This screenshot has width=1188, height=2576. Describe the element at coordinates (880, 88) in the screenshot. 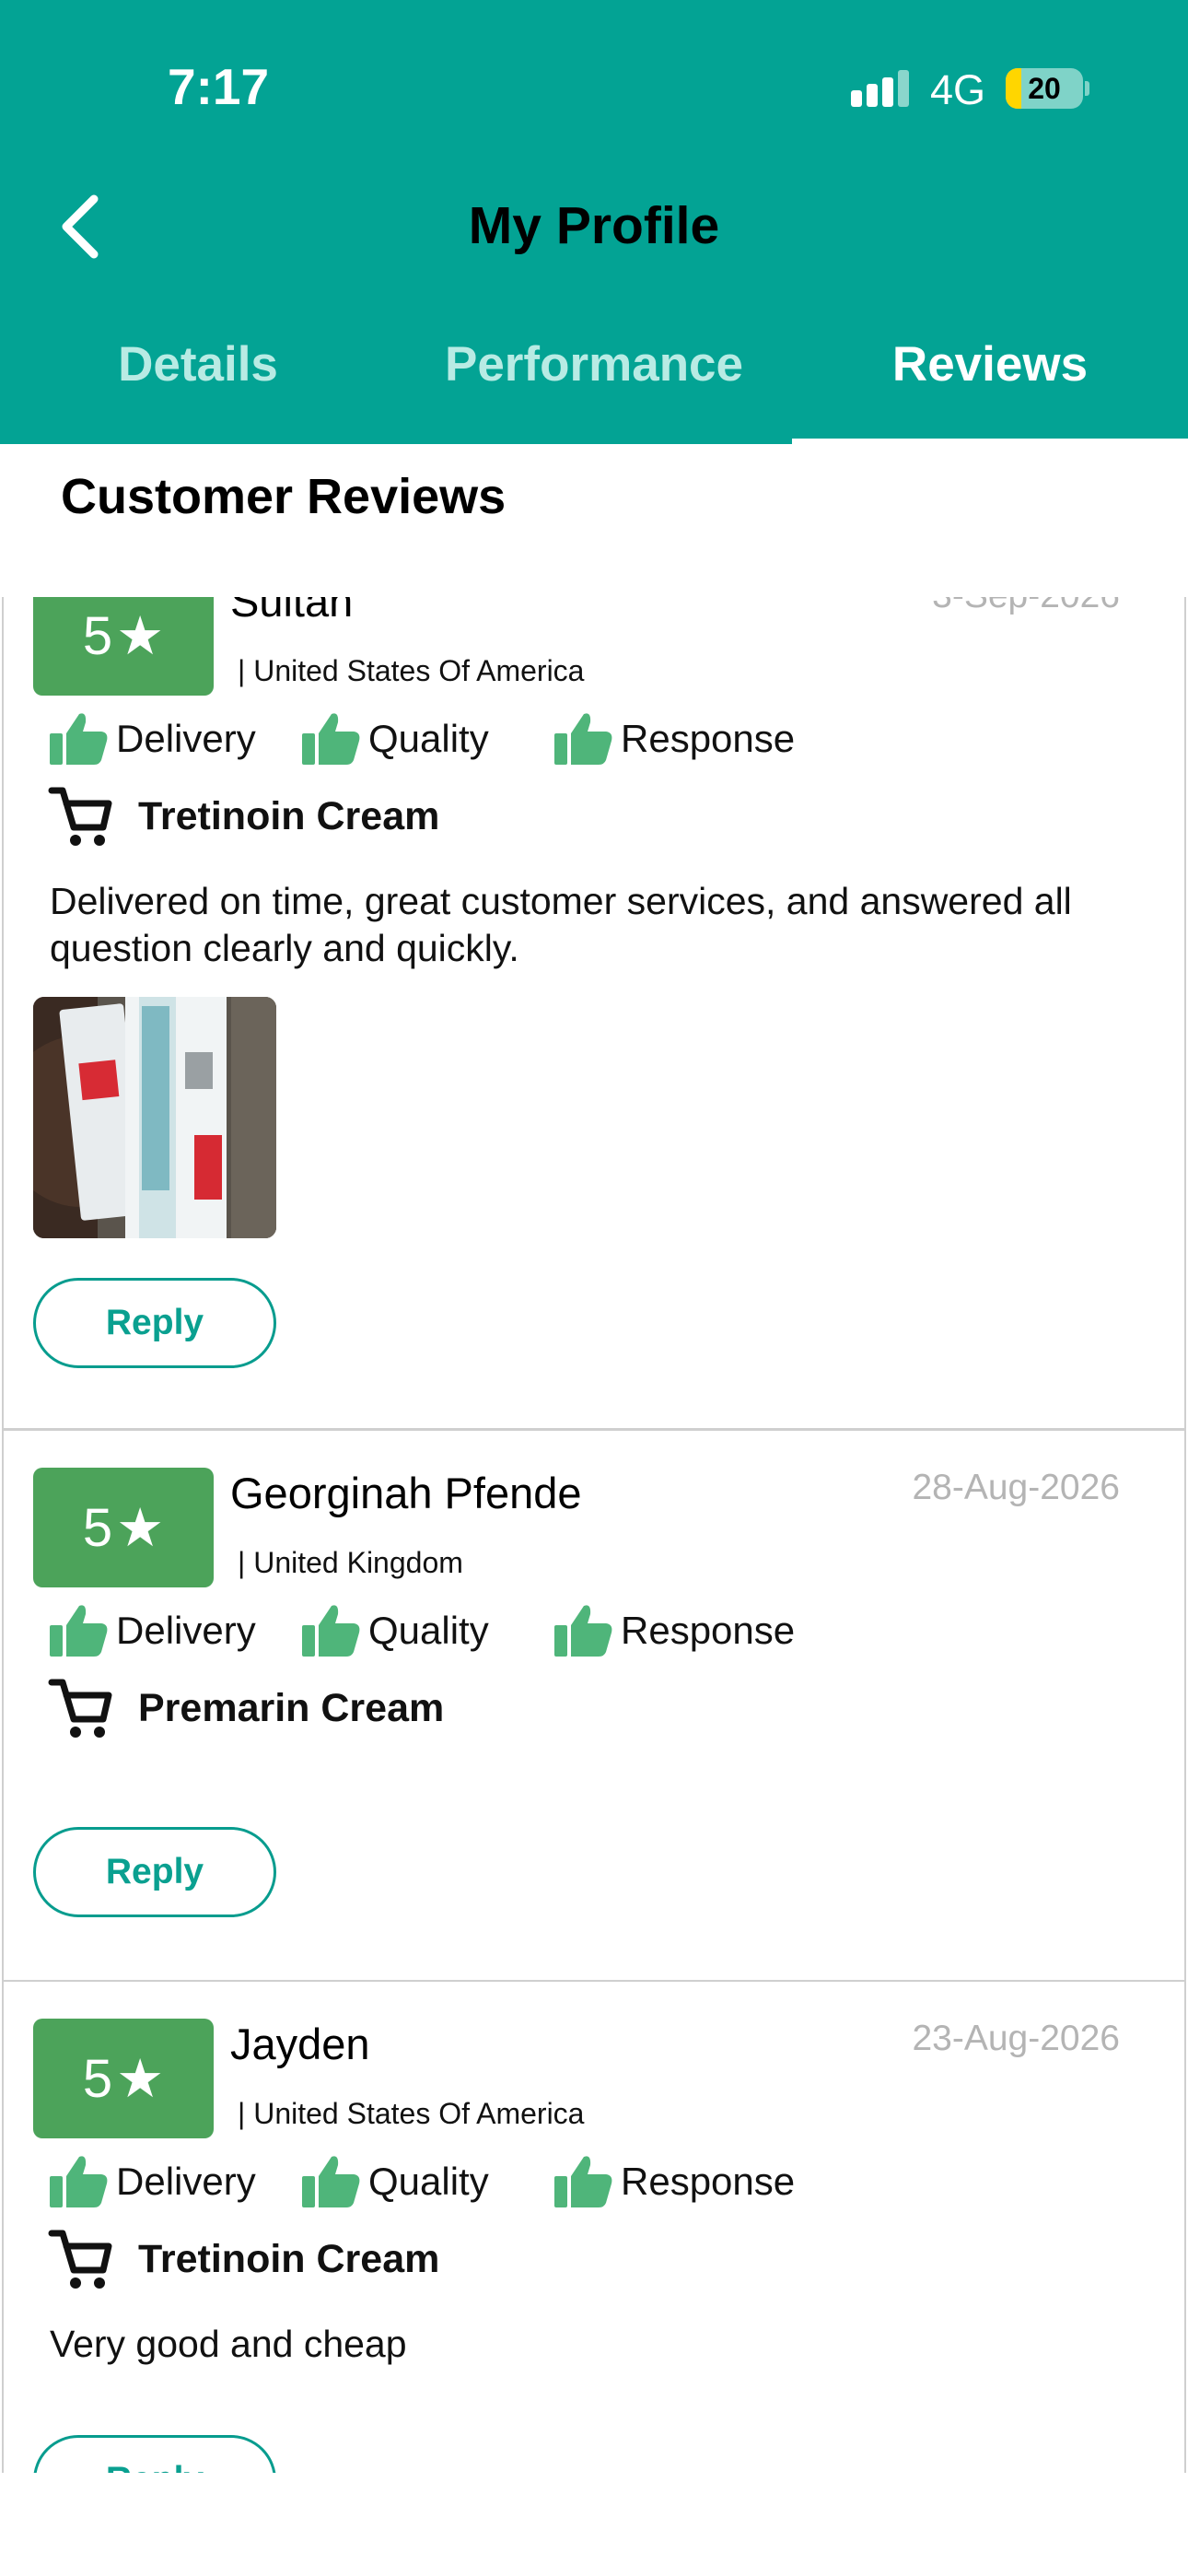

I see `signal-icon` at that location.